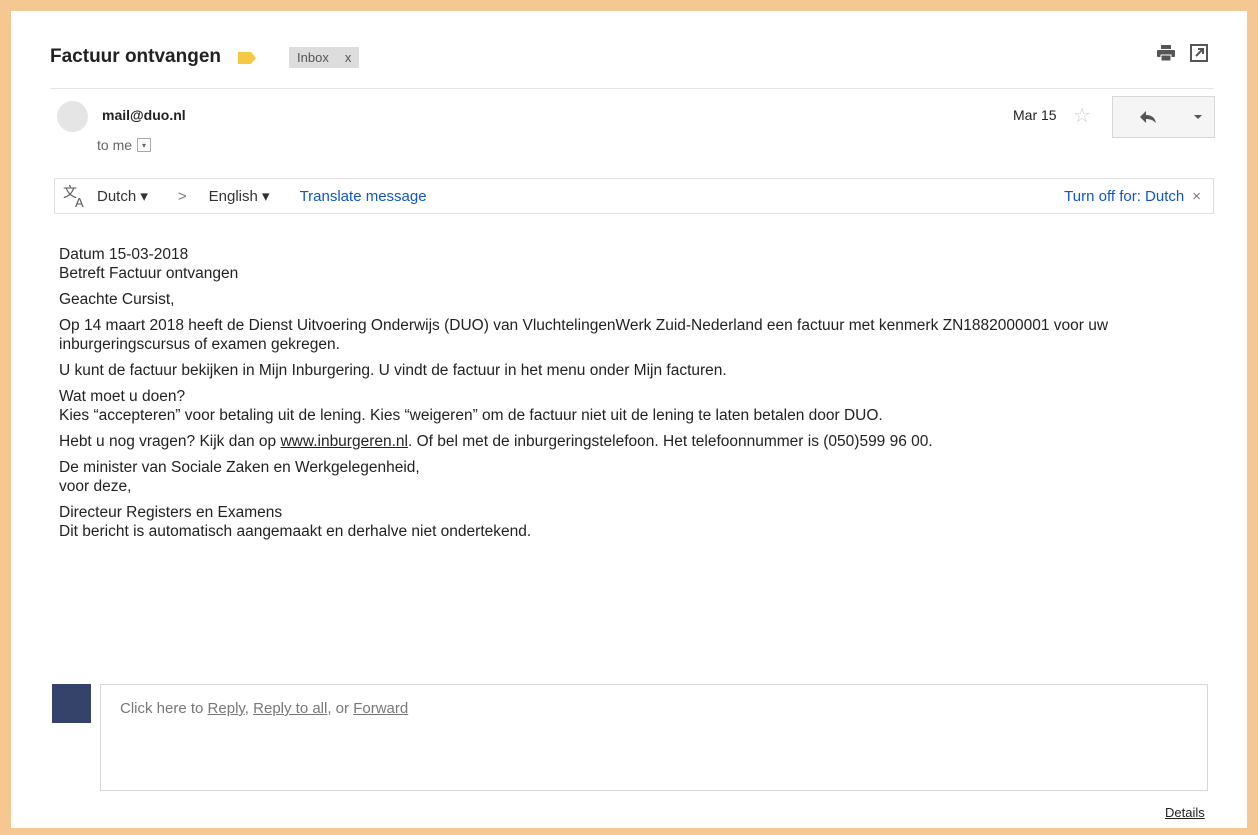  Describe the element at coordinates (149, 273) in the screenshot. I see `body-subject-line: Betreft Factuur ontvangen` at that location.